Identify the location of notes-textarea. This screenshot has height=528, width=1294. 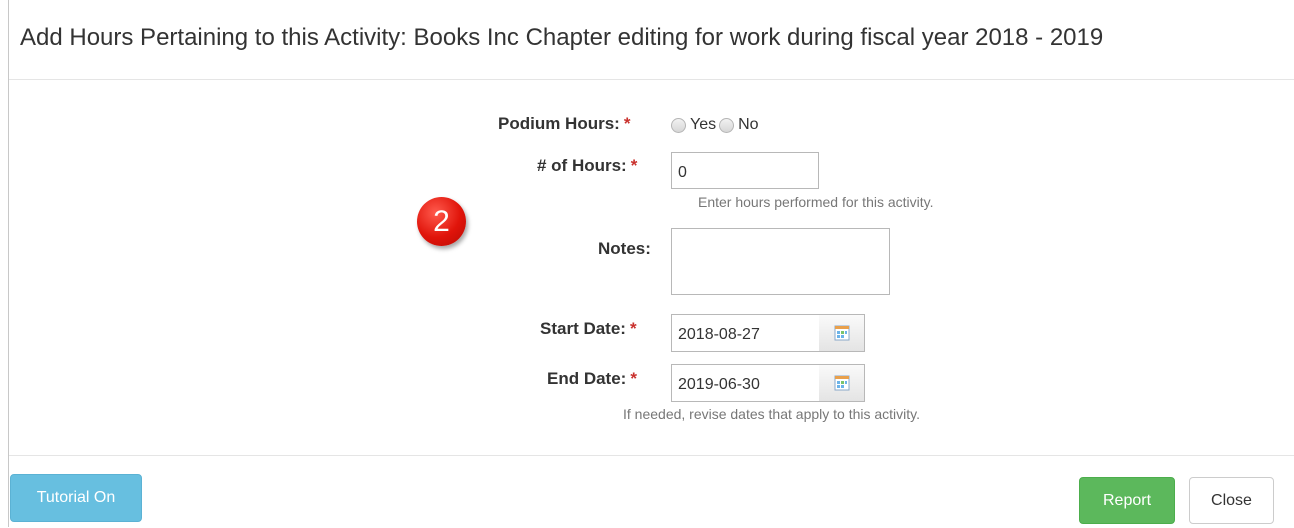
(780, 261).